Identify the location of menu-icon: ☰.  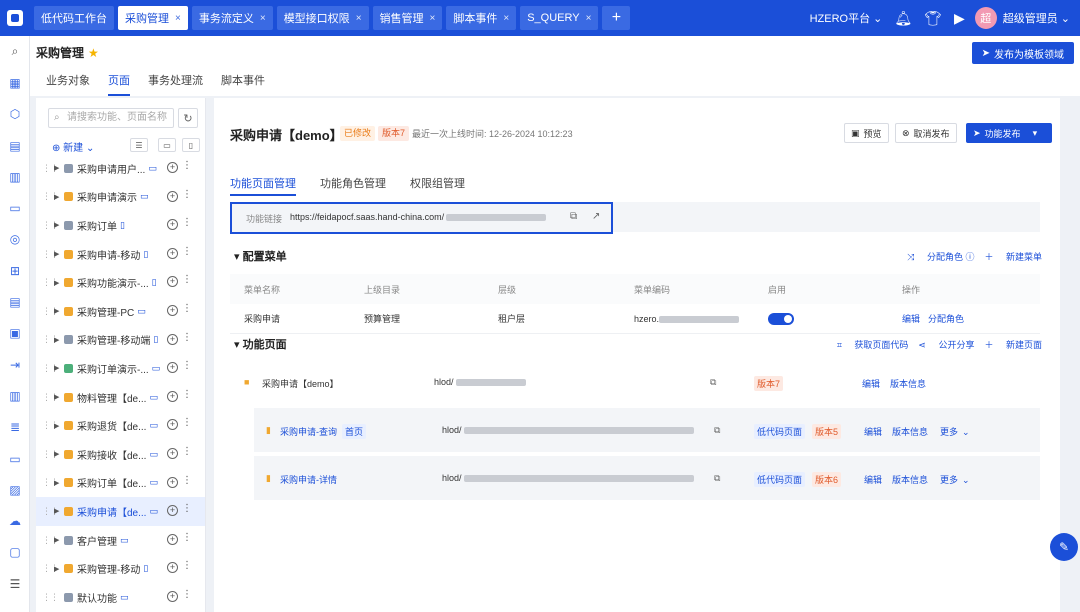
(15, 583).